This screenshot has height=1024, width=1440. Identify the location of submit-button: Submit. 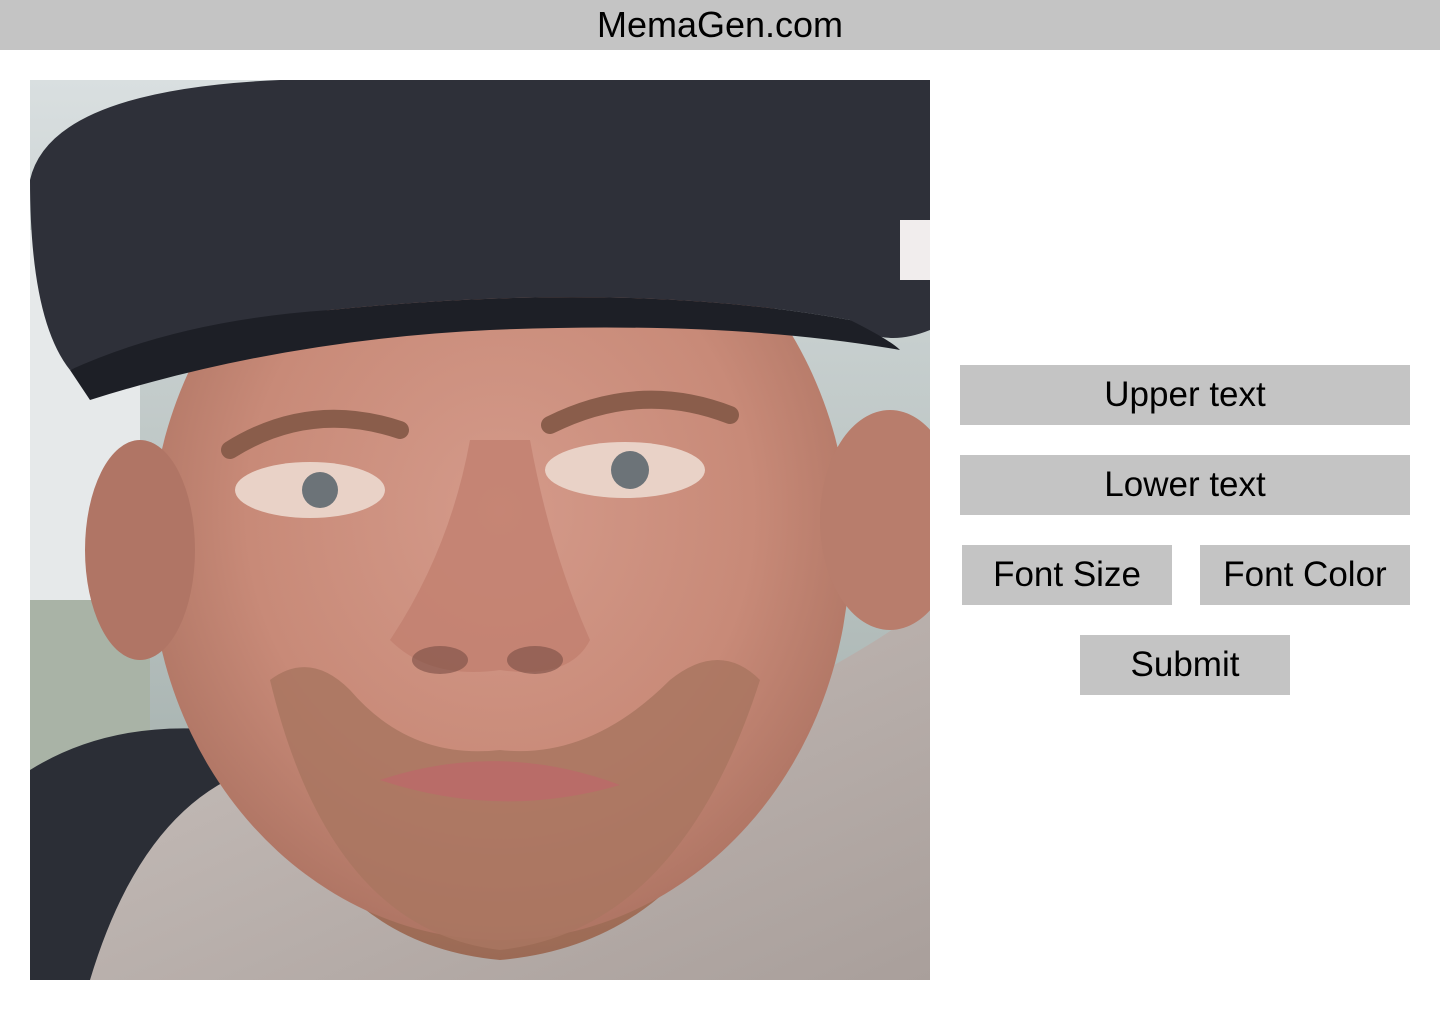
(1185, 665).